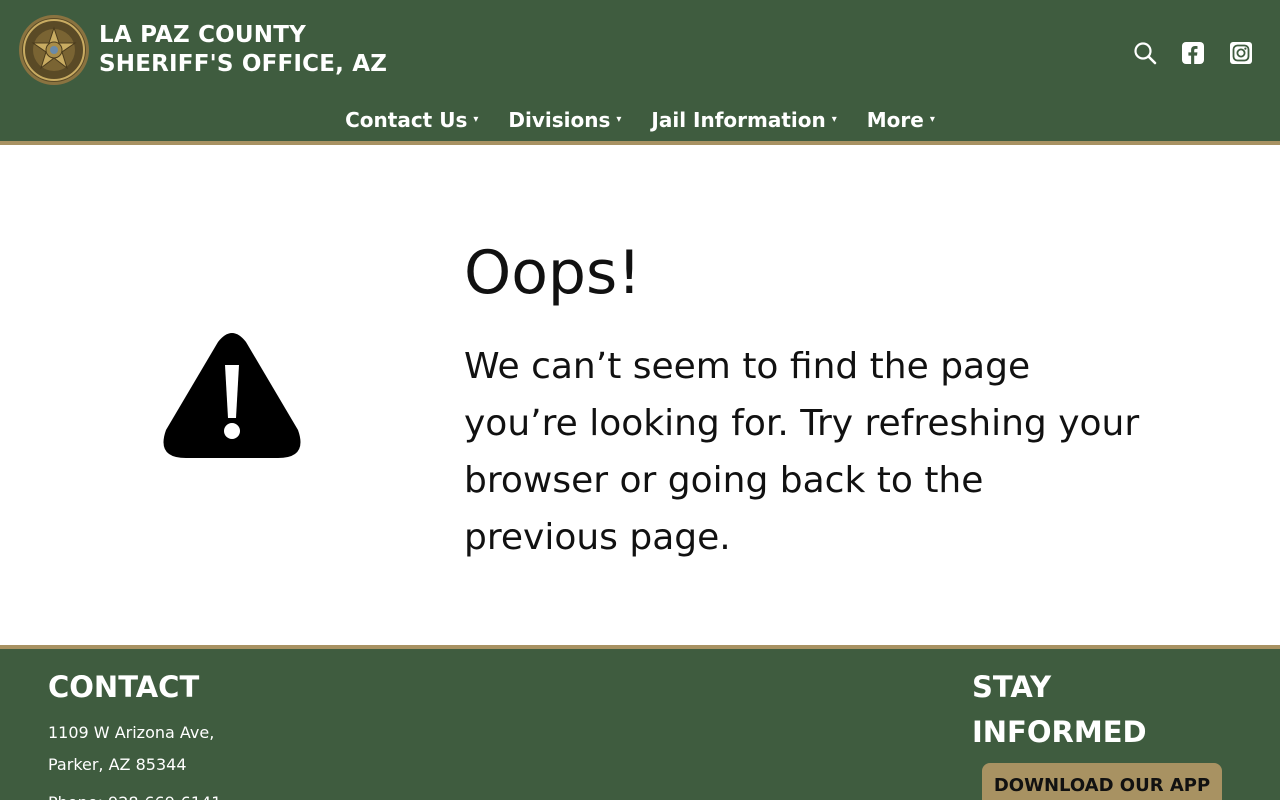 This screenshot has width=1280, height=800. Describe the element at coordinates (1193, 53) in the screenshot. I see `facebook-icon` at that location.